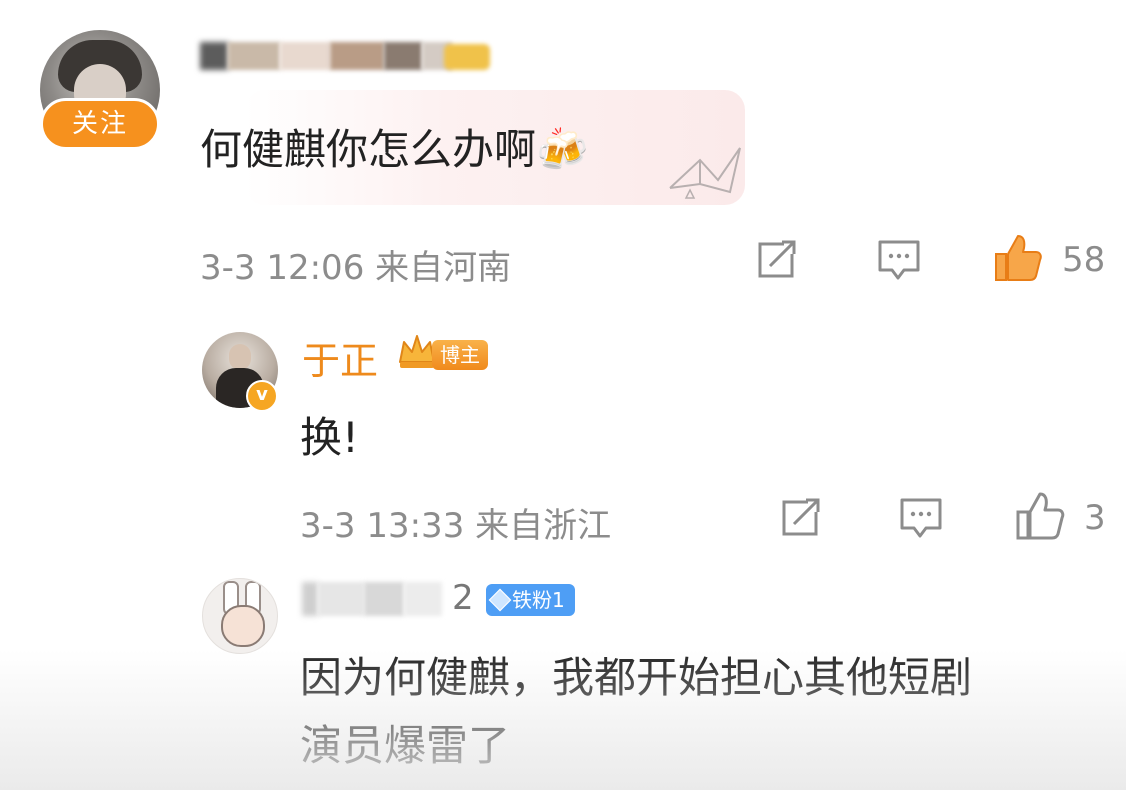 The image size is (1126, 790). What do you see at coordinates (240, 616) in the screenshot?
I see `reply-avatar` at bounding box center [240, 616].